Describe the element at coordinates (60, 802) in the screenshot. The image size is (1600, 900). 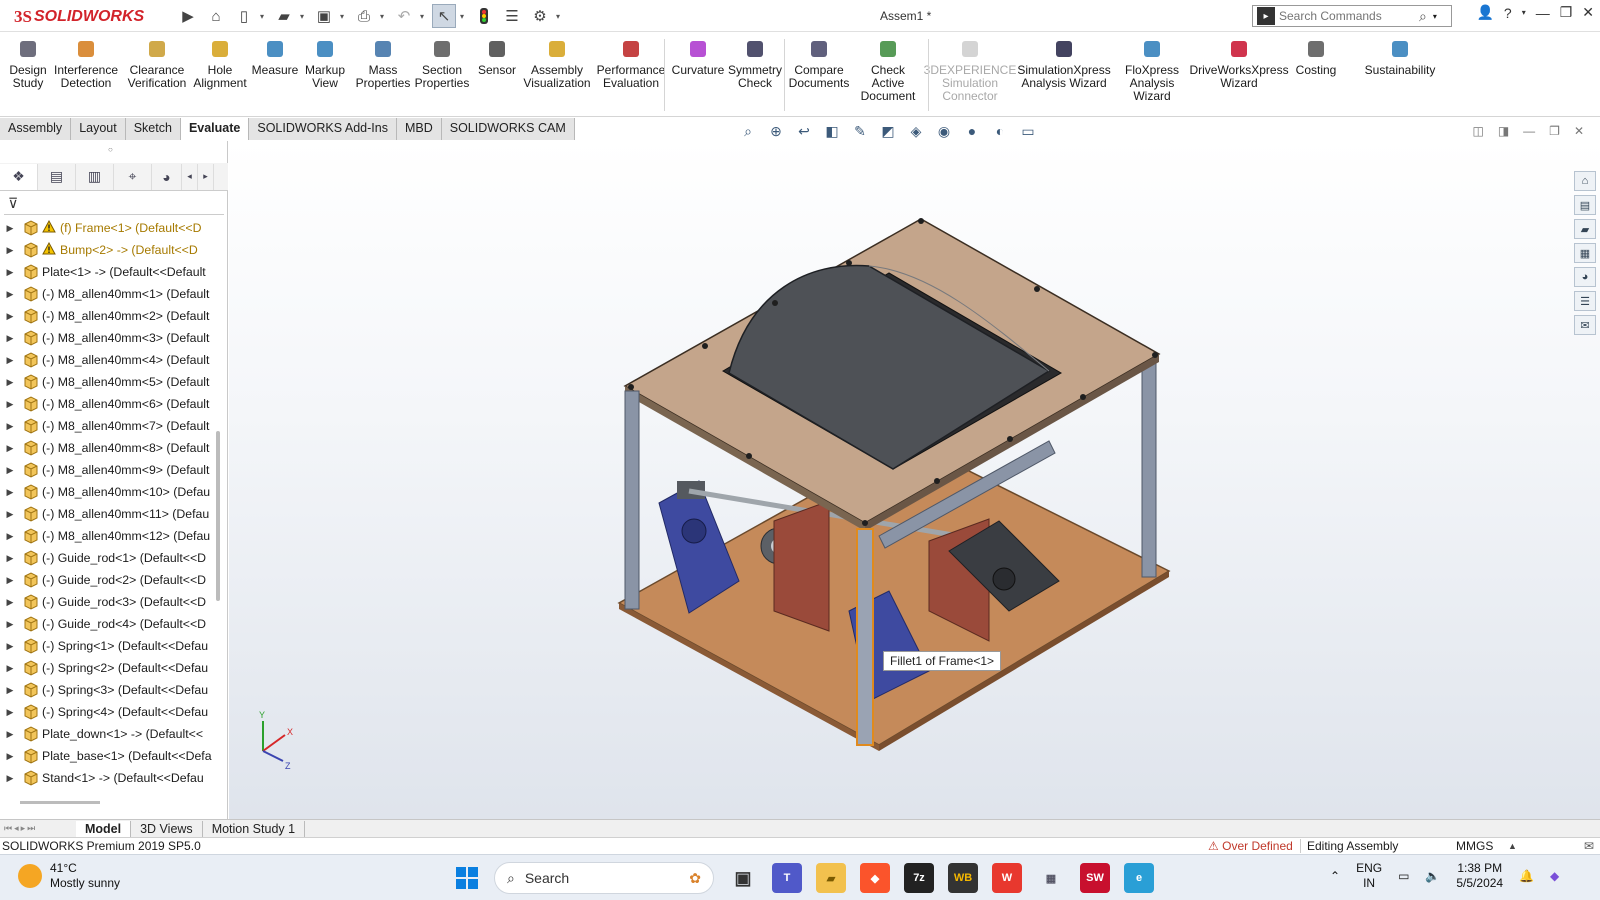
I see `tree-horizontal-scrollbar` at that location.